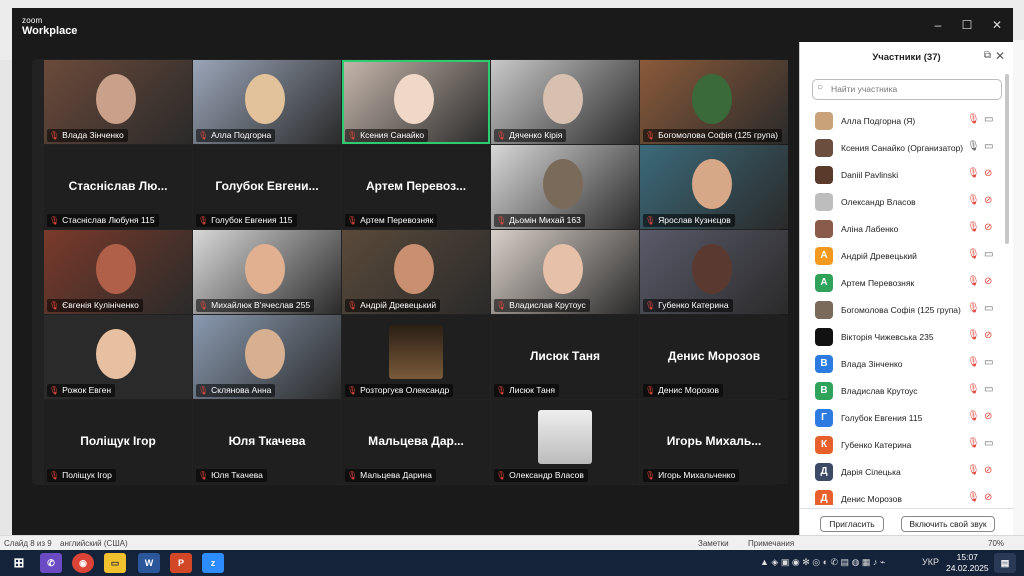  I want to click on tile-display-name: Лисюк Таня, so click(564, 356).